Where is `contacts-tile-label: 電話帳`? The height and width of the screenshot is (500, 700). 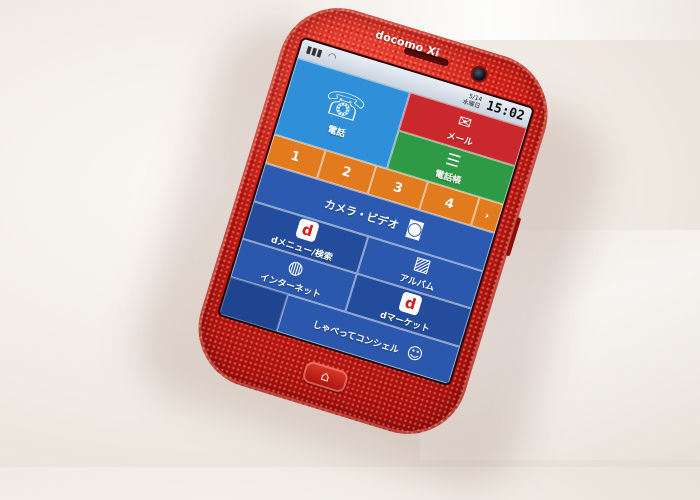 contacts-tile-label: 電話帳 is located at coordinates (448, 177).